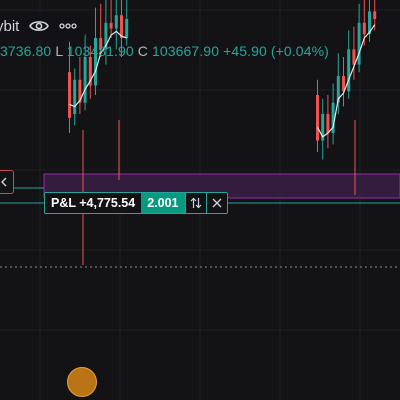 The width and height of the screenshot is (400, 400). I want to click on high-value: 3736.80, so click(26, 51).